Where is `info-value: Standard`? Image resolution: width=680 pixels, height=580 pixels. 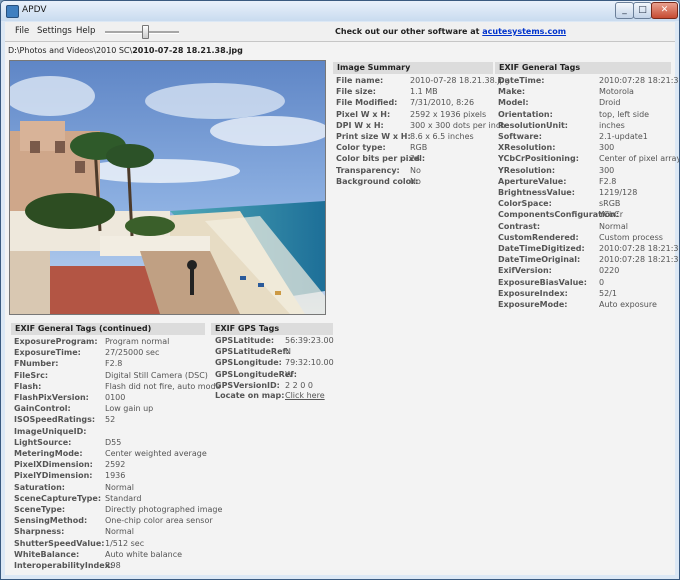
info-value: Standard is located at coordinates (123, 498).